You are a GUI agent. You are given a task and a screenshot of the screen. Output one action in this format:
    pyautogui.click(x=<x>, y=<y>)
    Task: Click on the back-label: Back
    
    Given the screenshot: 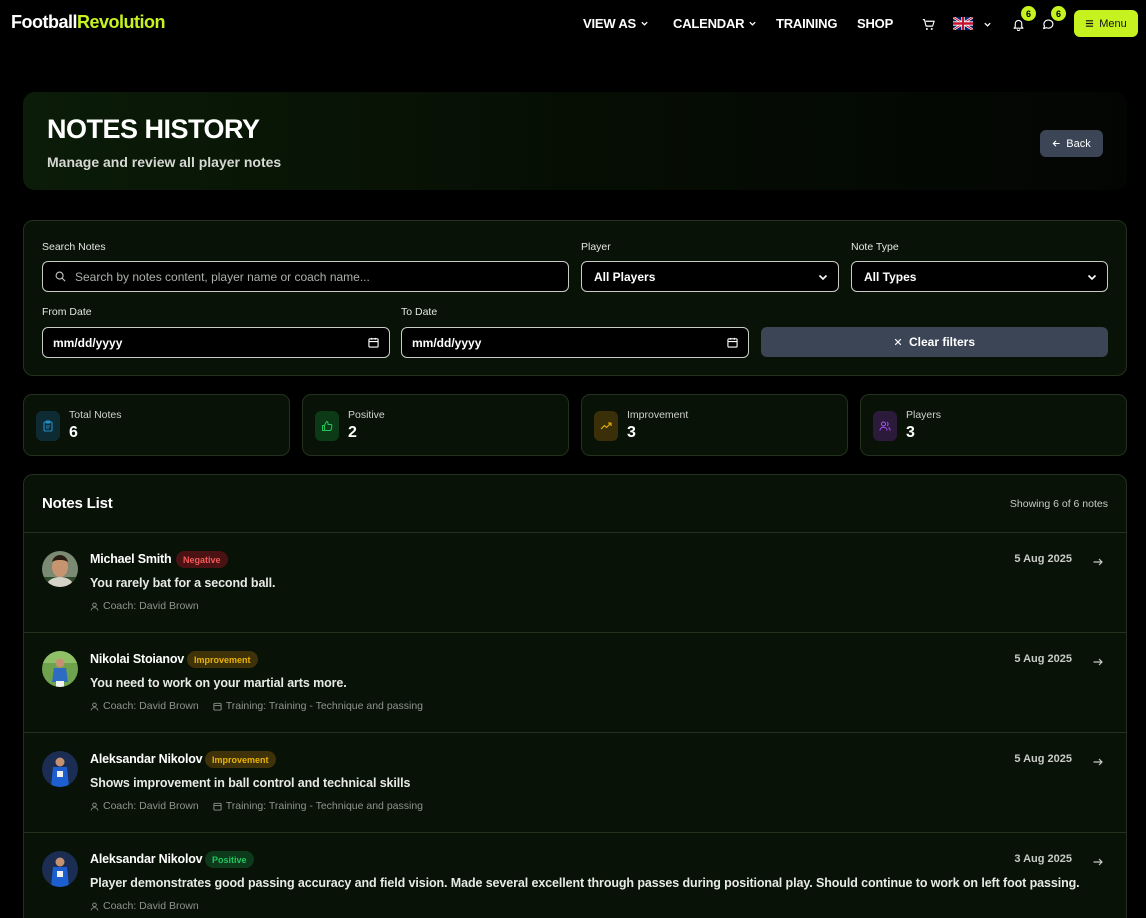 What is the action you would take?
    pyautogui.click(x=1078, y=143)
    